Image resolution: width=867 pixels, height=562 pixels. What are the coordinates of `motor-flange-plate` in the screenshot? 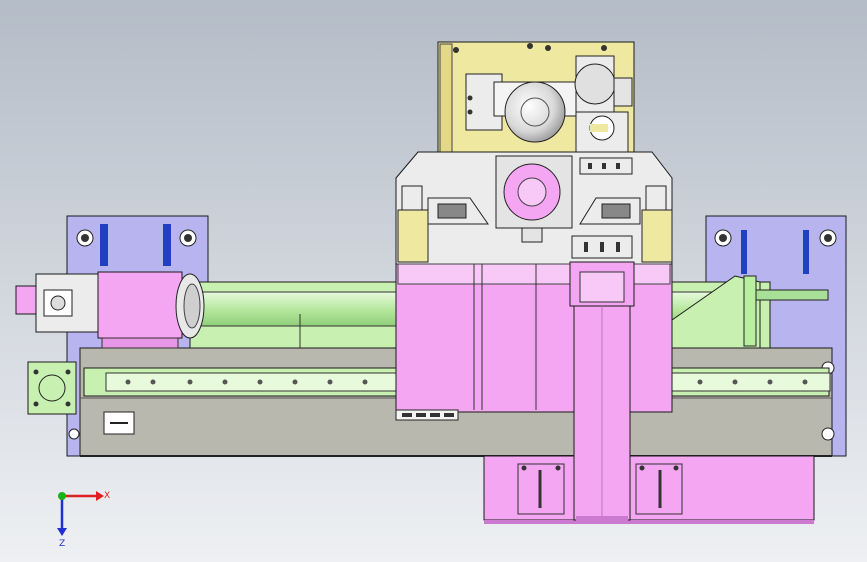 It's located at (52, 388).